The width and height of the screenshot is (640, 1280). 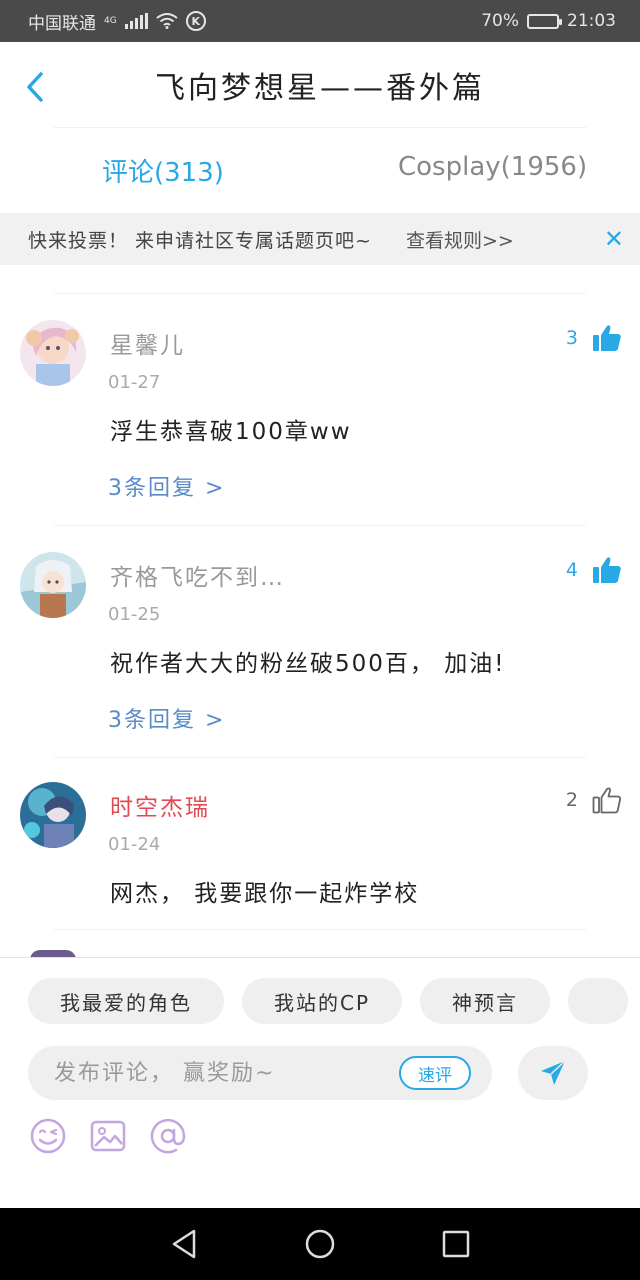 What do you see at coordinates (571, 570) in the screenshot?
I see `like-count: 4` at bounding box center [571, 570].